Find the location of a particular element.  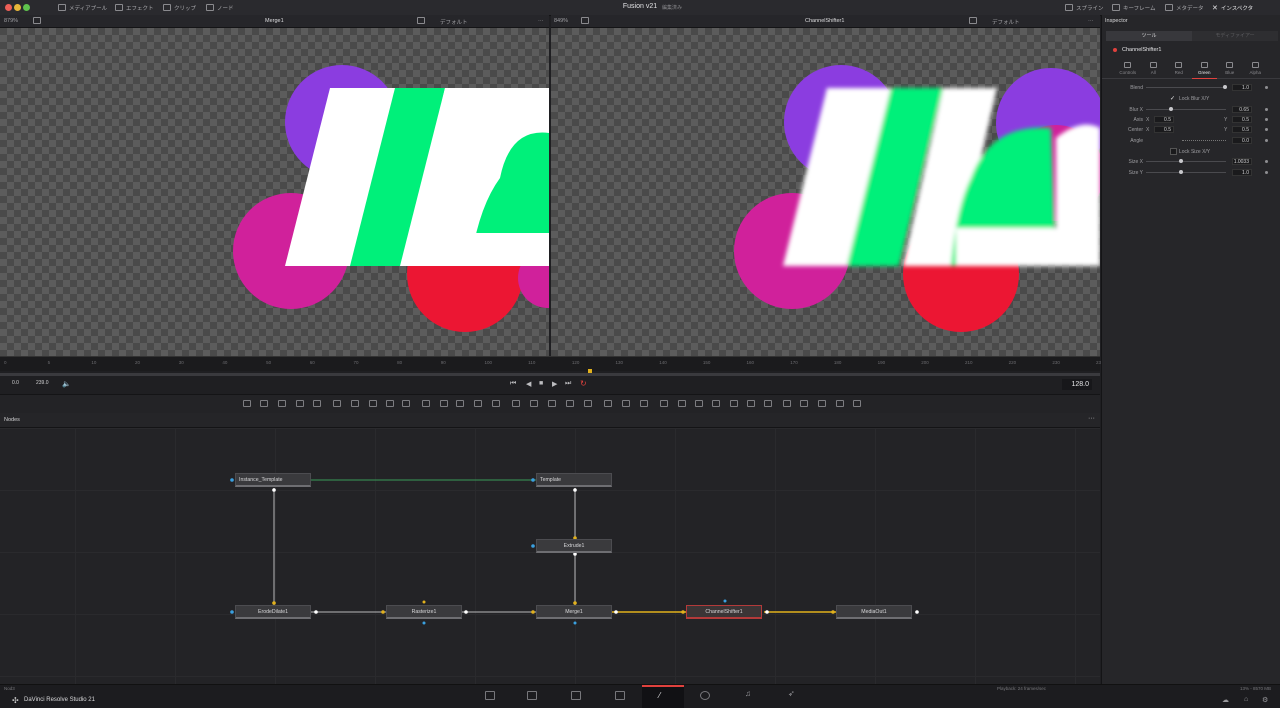

blend-keyframe-icon is located at coordinates (1266, 87).